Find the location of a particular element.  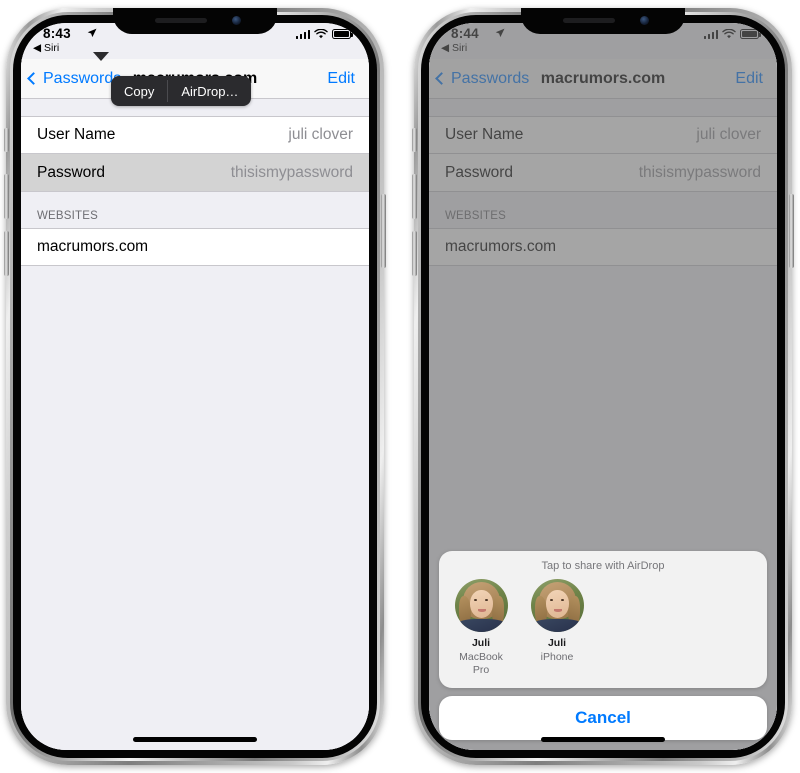

copy-menu-item: Copy is located at coordinates (139, 91).